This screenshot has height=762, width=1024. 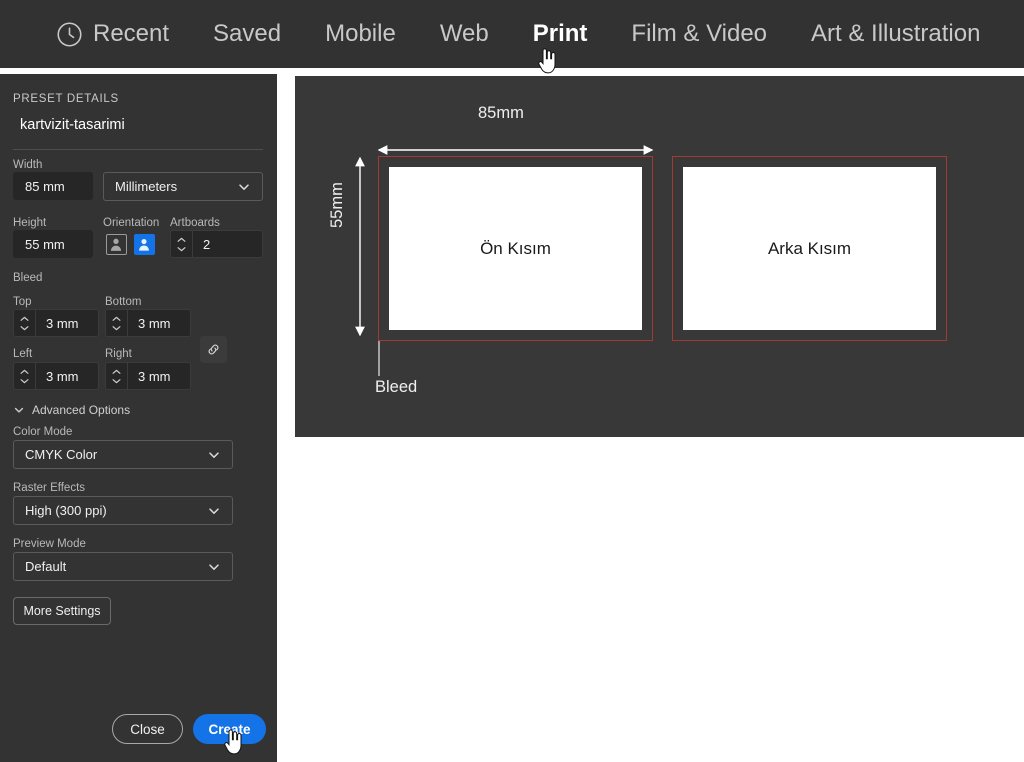 What do you see at coordinates (61, 454) in the screenshot?
I see `color-mode-value: CMYK Color` at bounding box center [61, 454].